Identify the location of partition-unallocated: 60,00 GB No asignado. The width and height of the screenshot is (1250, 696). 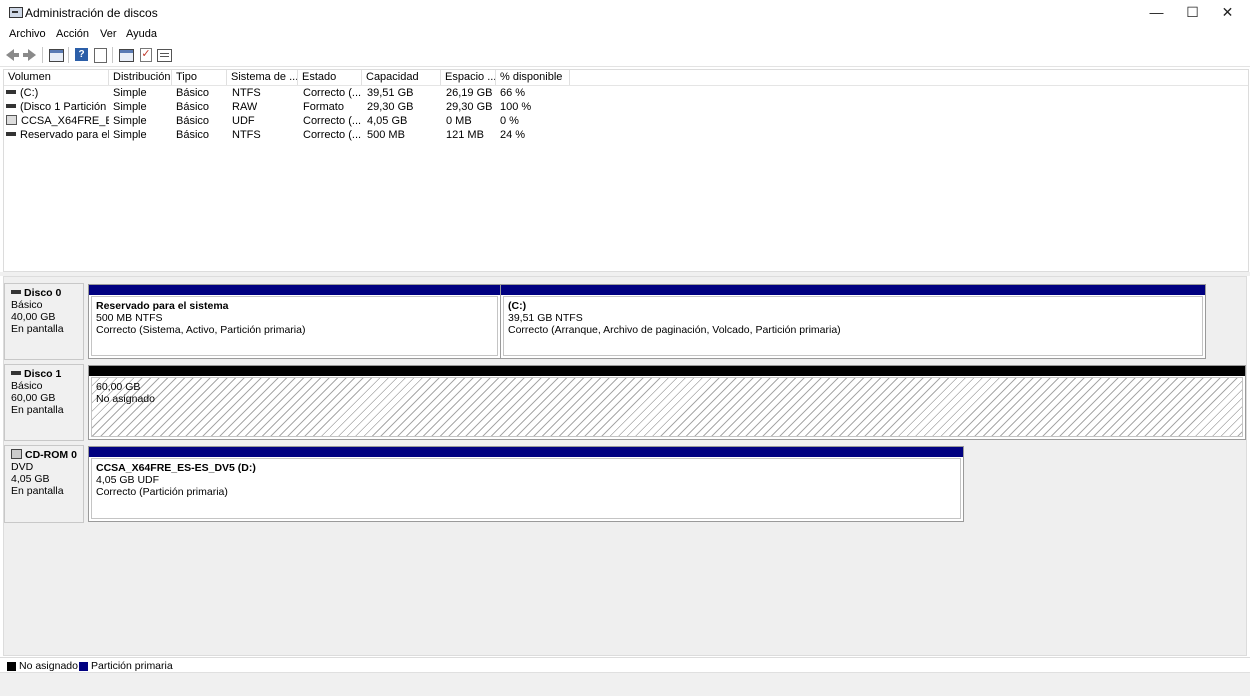
(667, 402).